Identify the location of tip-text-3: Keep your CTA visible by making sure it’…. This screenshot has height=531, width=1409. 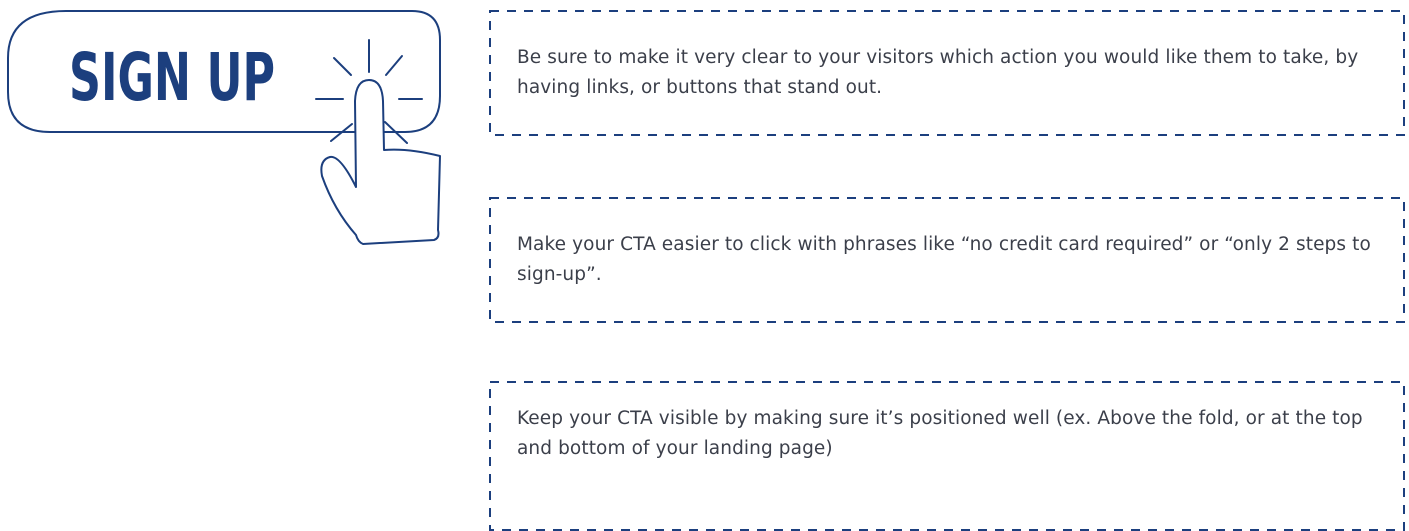
(940, 433).